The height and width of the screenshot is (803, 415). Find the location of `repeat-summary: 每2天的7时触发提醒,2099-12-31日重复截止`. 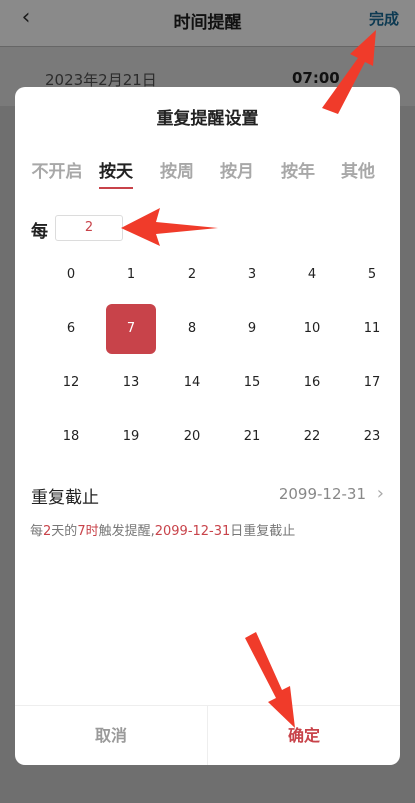

repeat-summary: 每2天的7时触发提醒,2099-12-31日重复截止 is located at coordinates (162, 529).